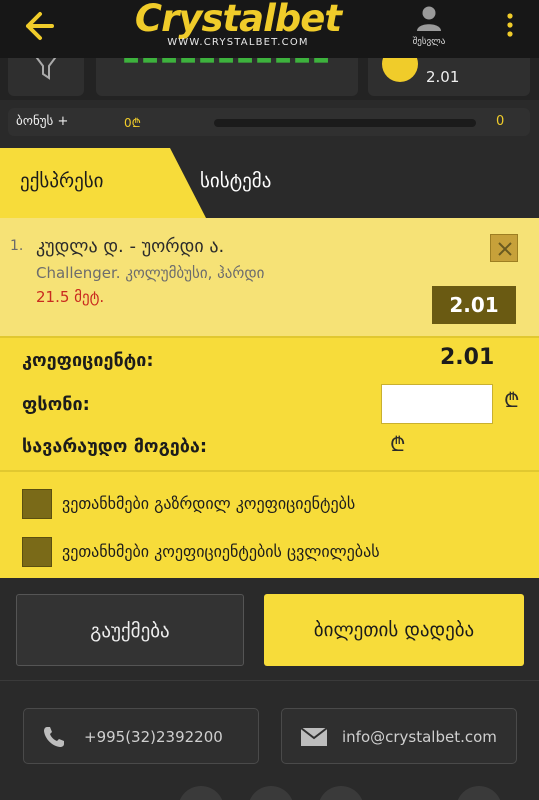 This screenshot has height=800, width=539. What do you see at coordinates (130, 630) in the screenshot?
I see `cancel-button: გაუქმება` at bounding box center [130, 630].